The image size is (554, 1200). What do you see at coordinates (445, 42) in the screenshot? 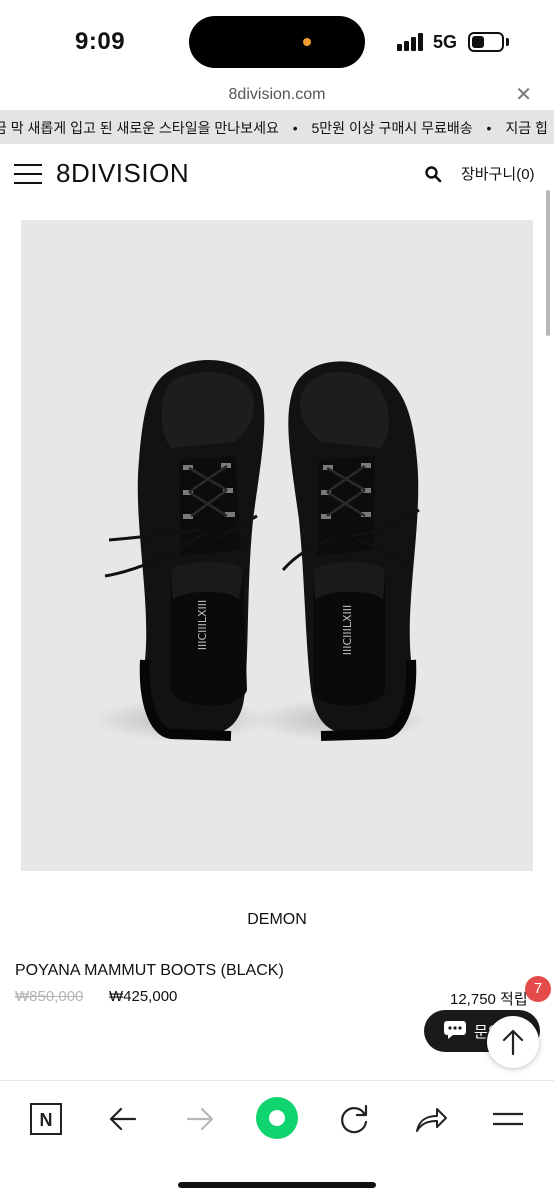
I see `network-label: 5G` at bounding box center [445, 42].